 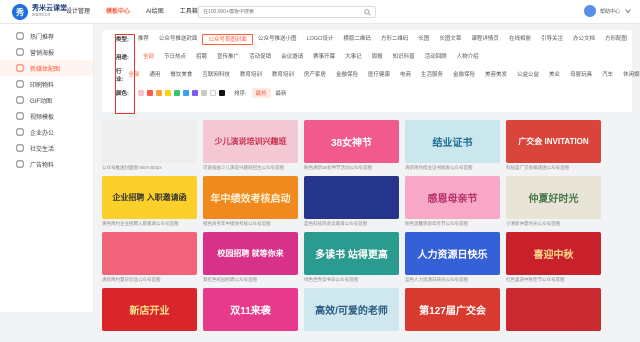 I want to click on filter-option: 节日热点, so click(x=175, y=57).